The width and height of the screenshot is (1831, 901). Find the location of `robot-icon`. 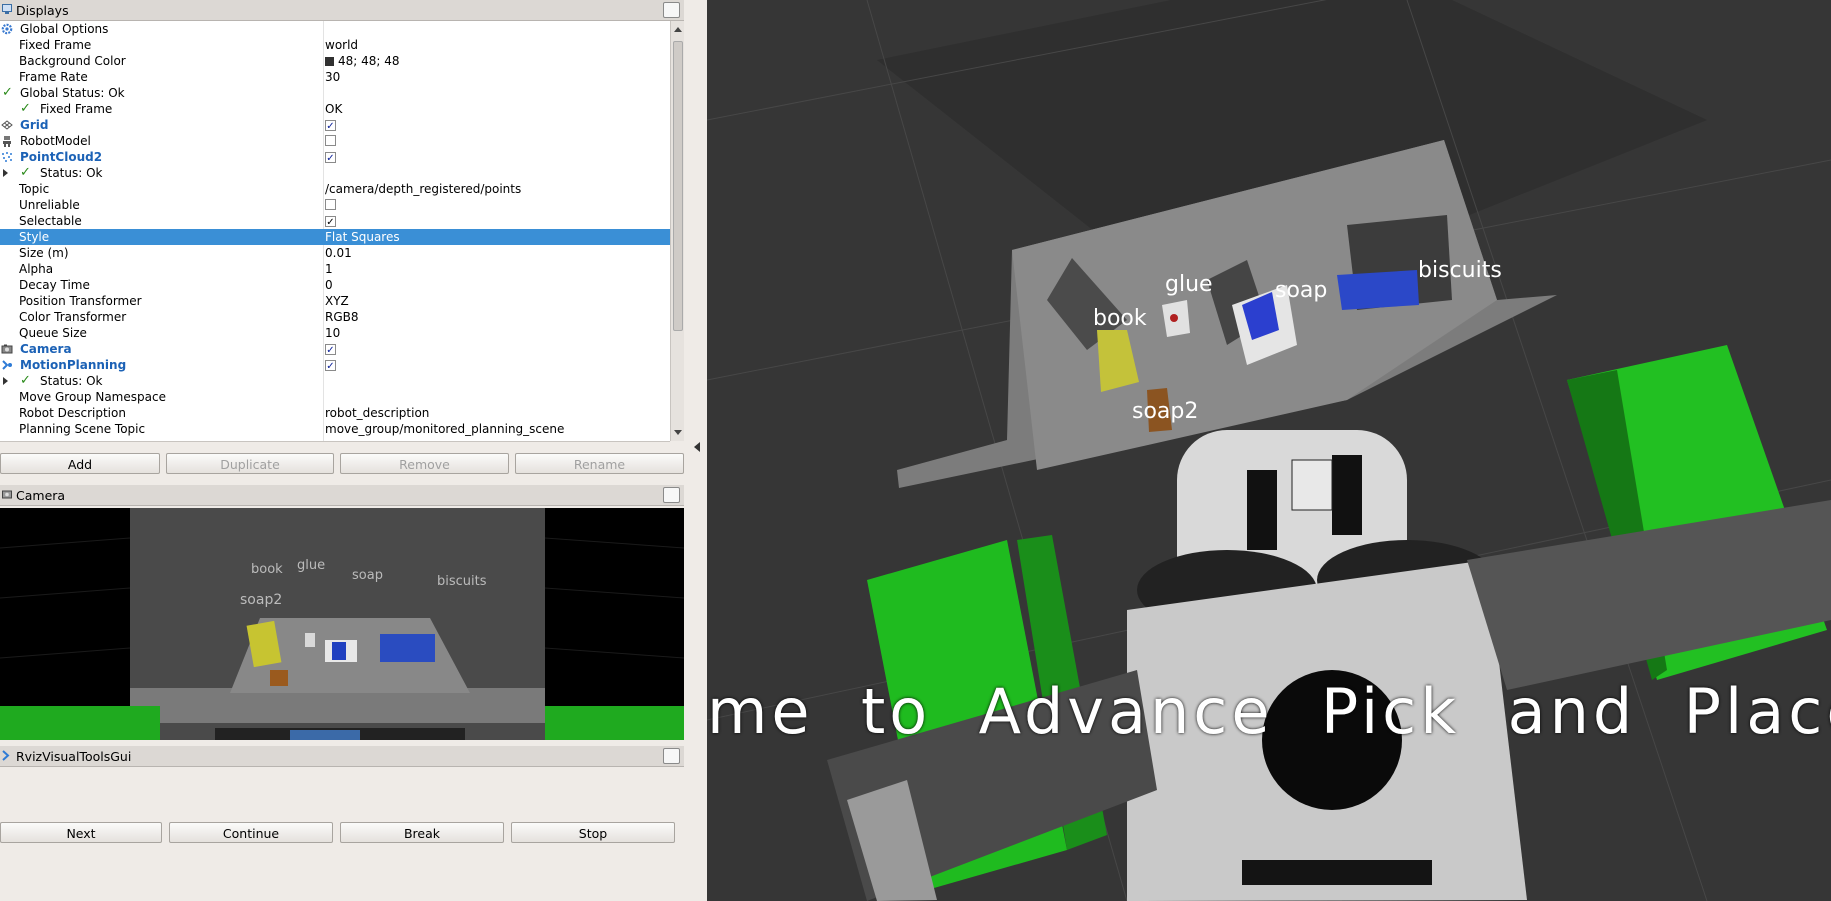

robot-icon is located at coordinates (7, 141).